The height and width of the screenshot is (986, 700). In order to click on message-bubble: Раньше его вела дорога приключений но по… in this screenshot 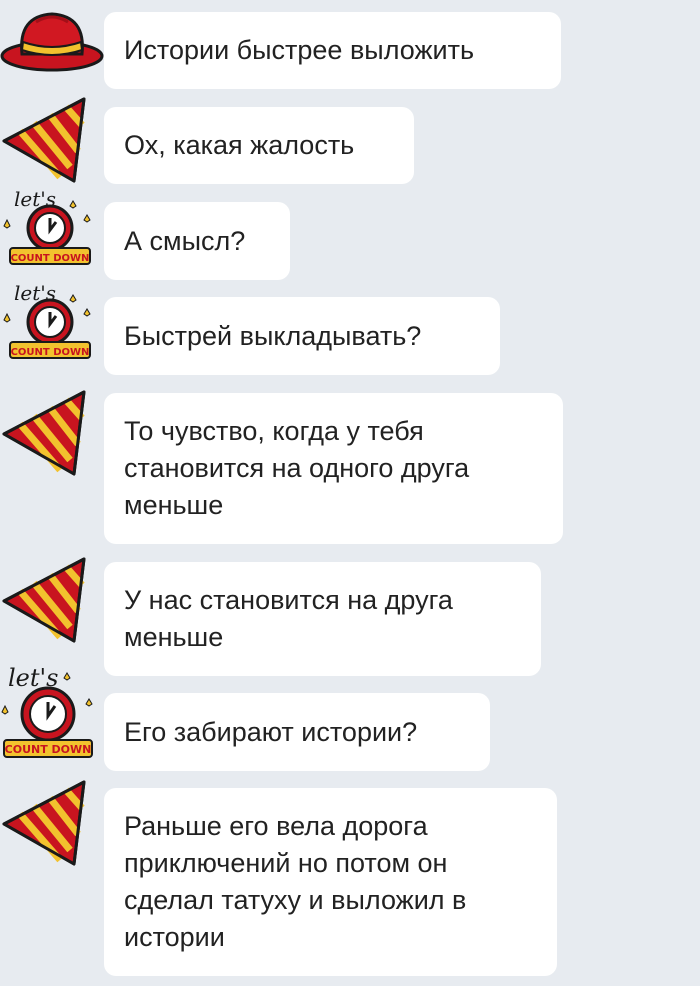, I will do `click(330, 882)`.